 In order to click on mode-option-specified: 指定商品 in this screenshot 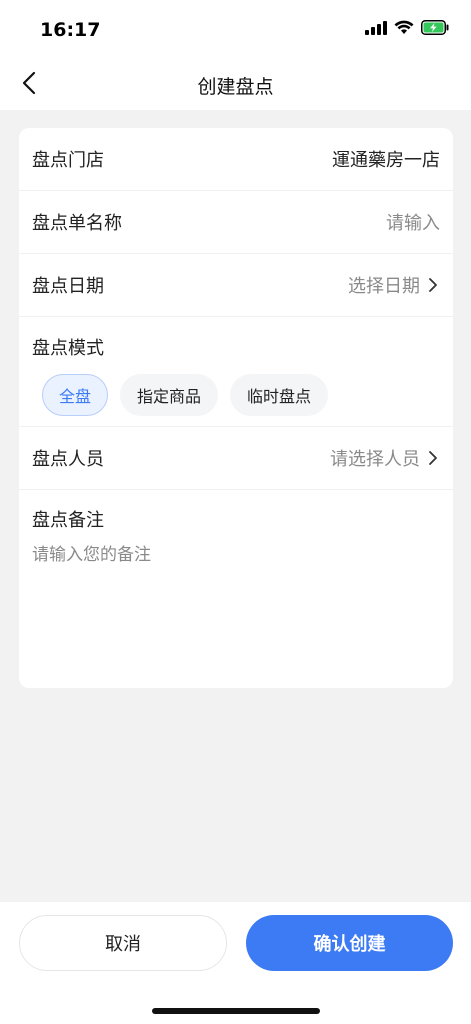, I will do `click(169, 395)`.